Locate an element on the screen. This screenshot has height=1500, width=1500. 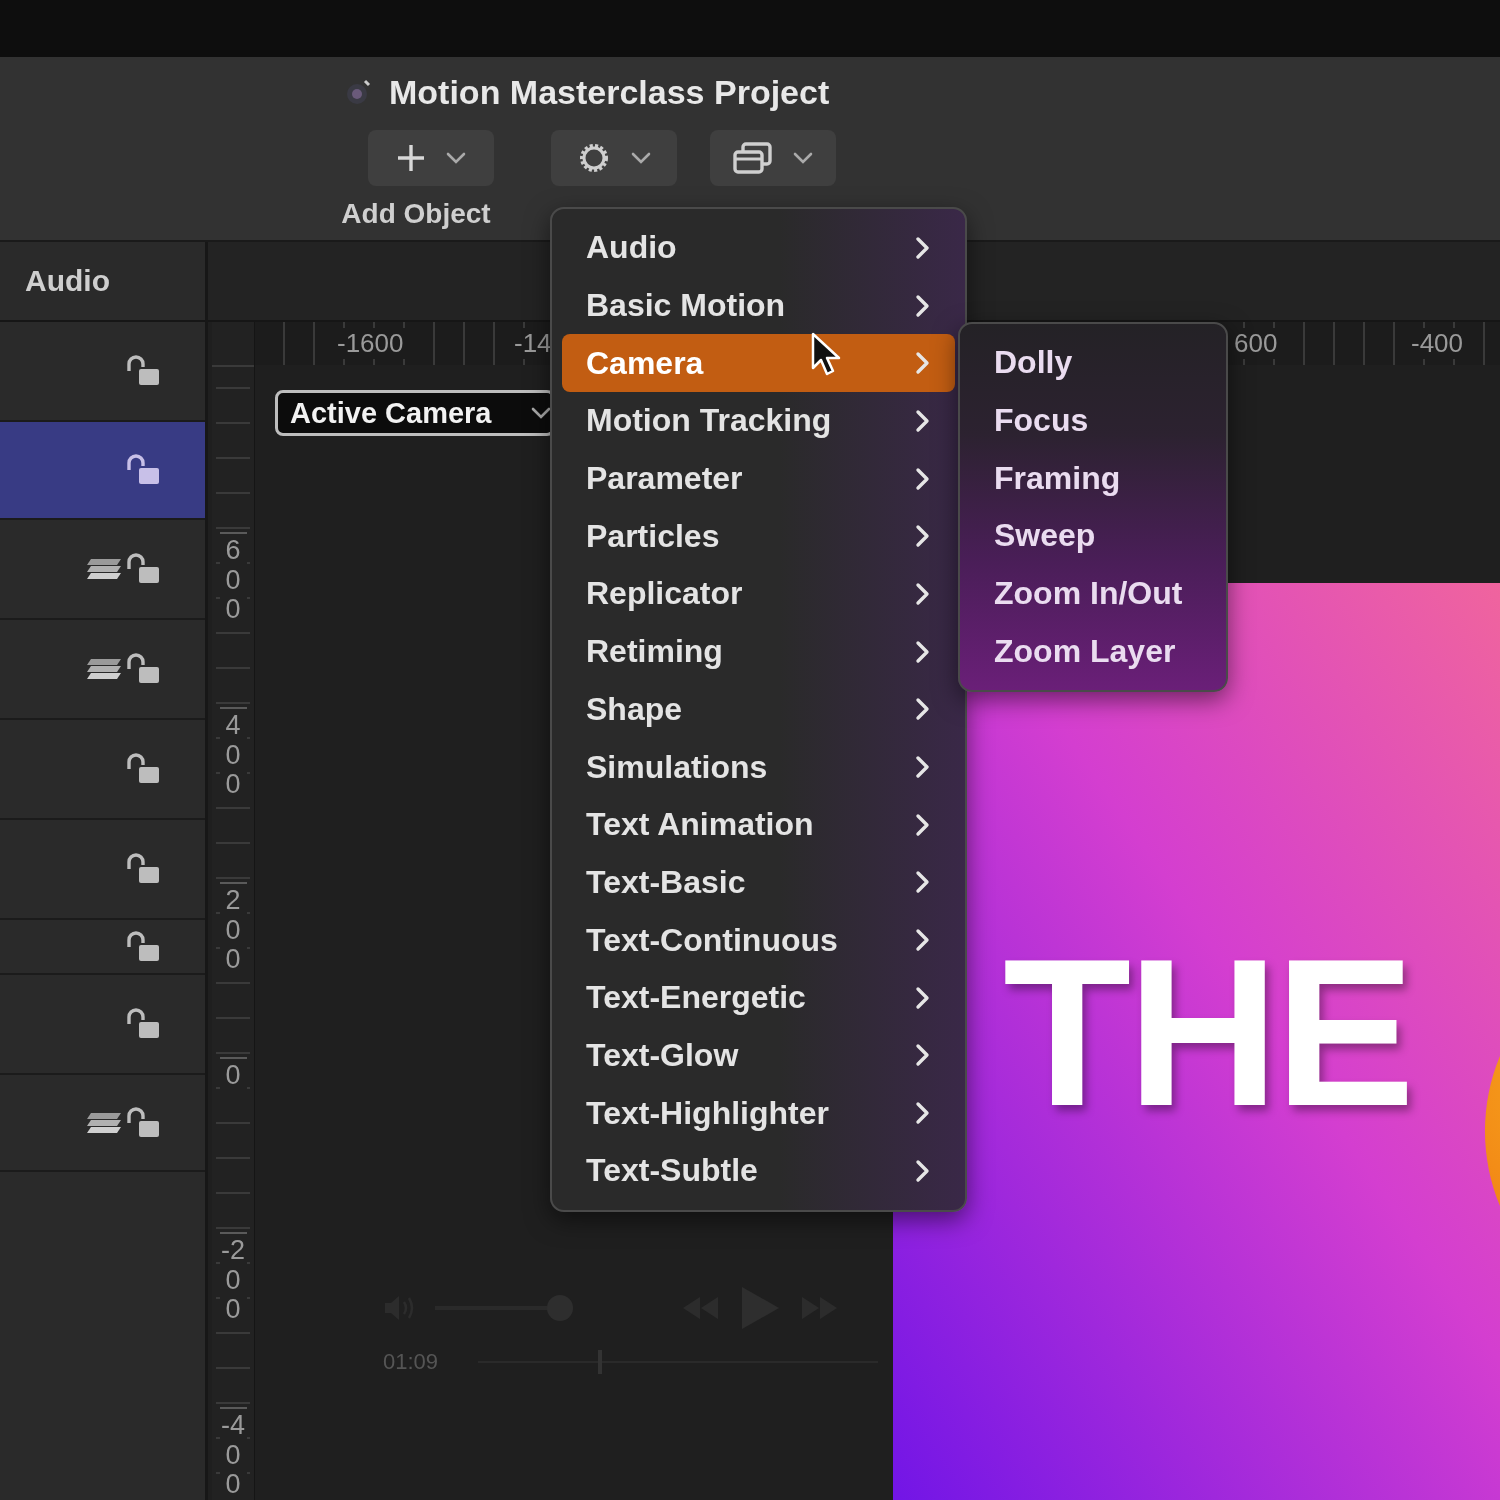
menu-item: Text-Glow is located at coordinates (758, 1055).